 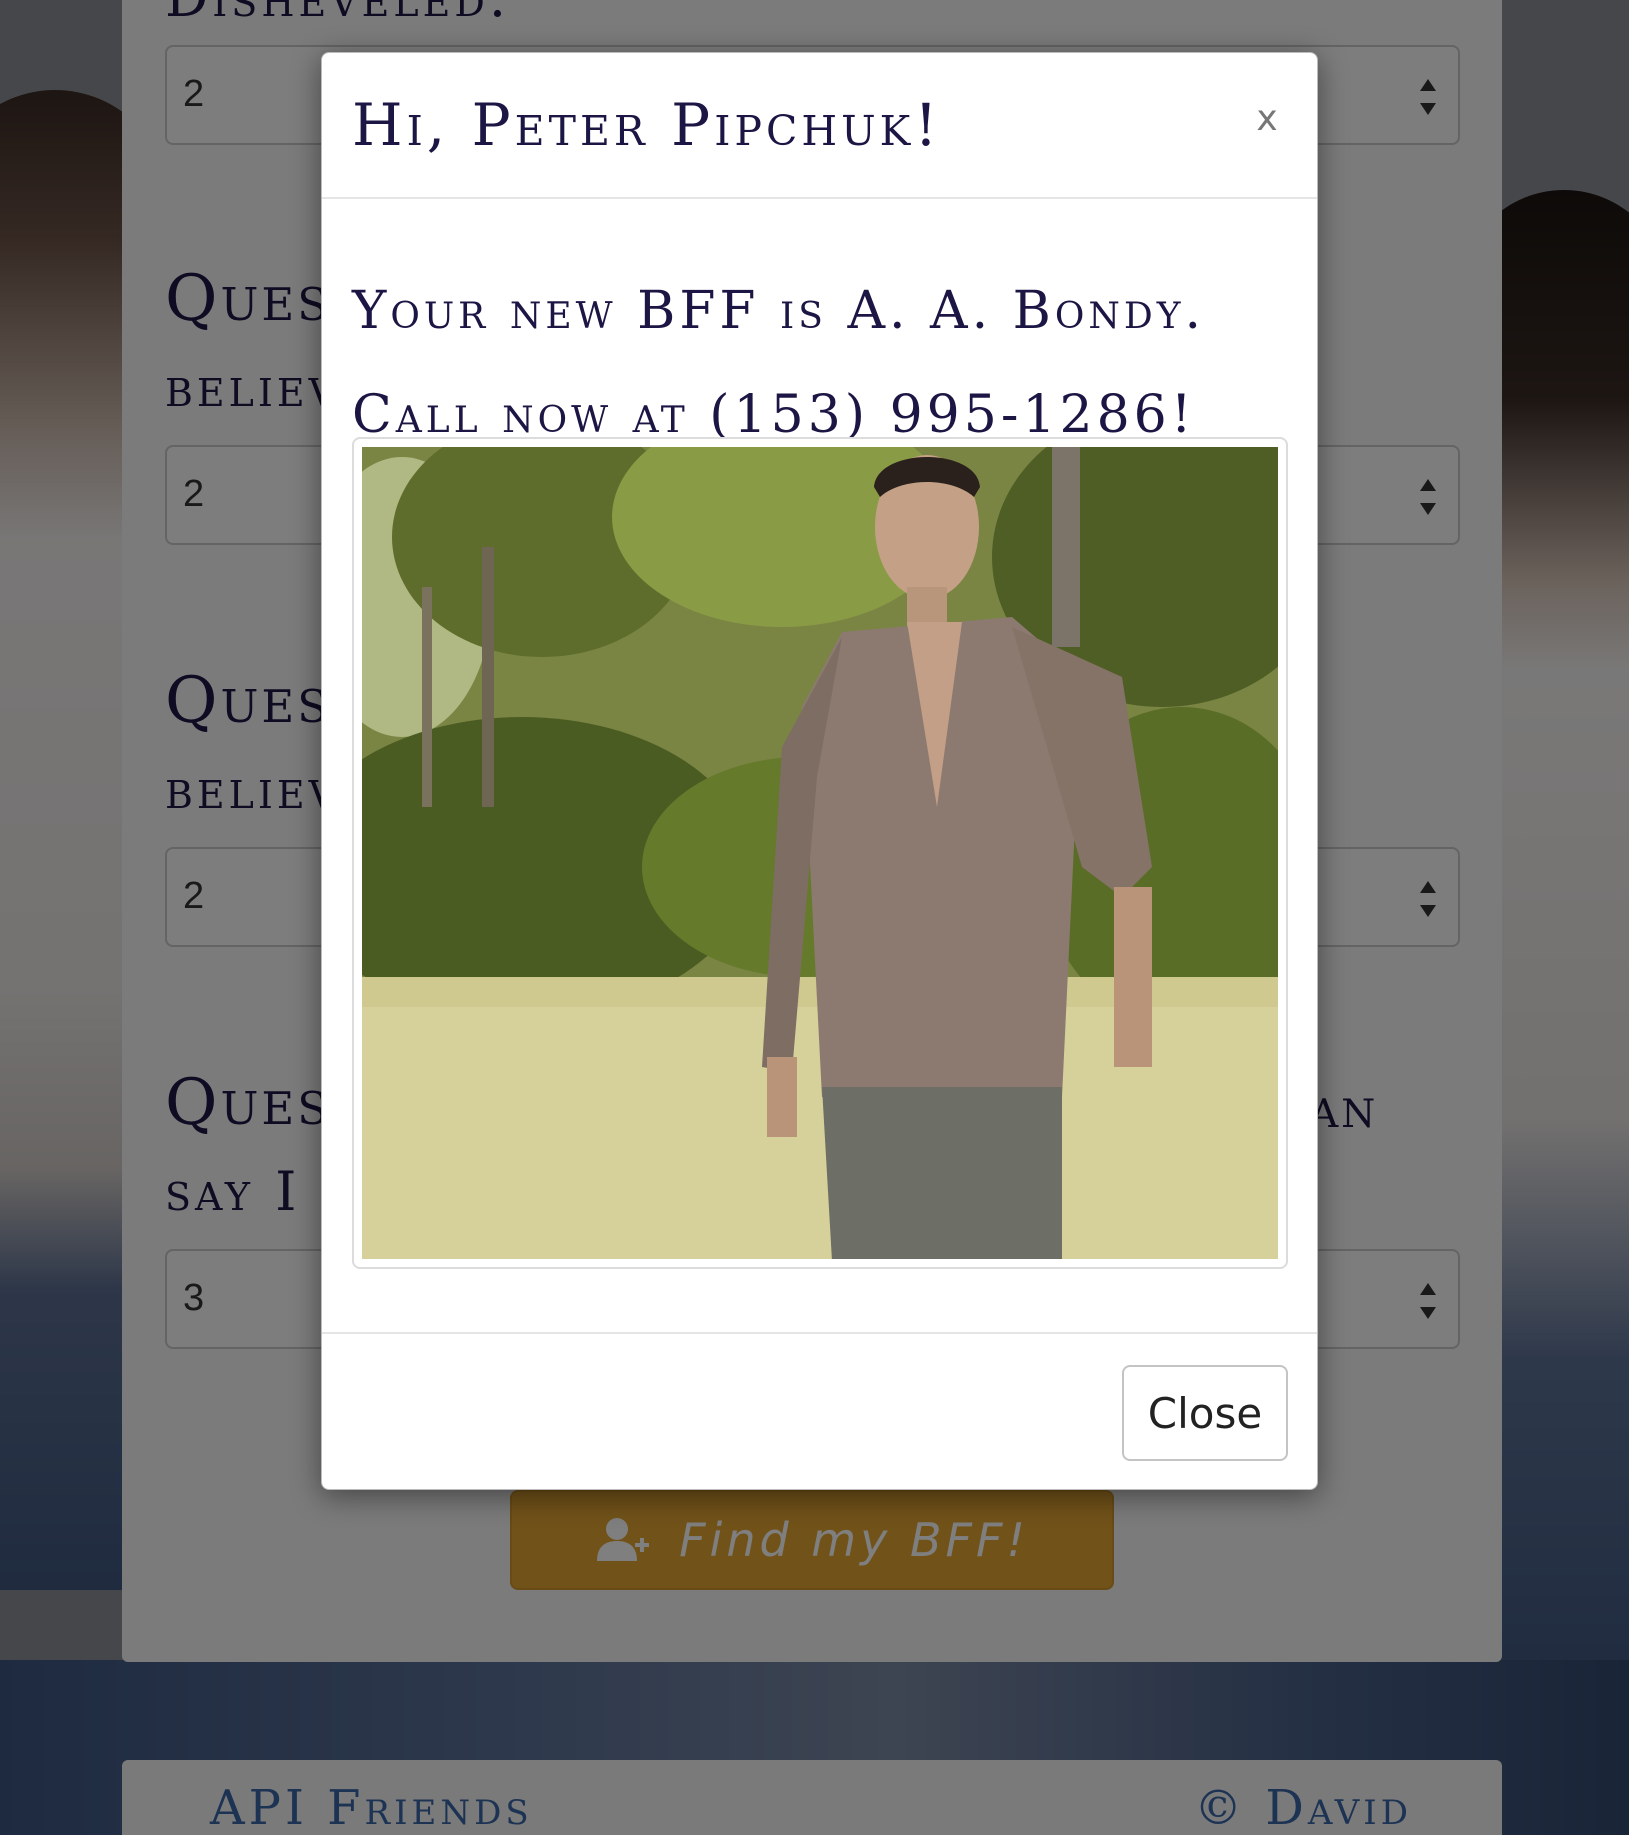 I want to click on modal-header: Hi, Peter Pipchuk! x, so click(x=819, y=126).